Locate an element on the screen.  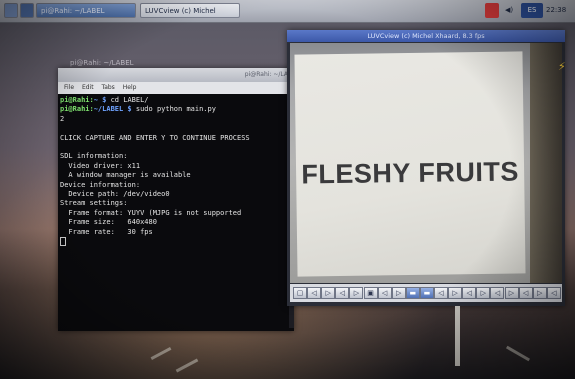
output-line: Device path: /dev/video0 is located at coordinates (115, 194).